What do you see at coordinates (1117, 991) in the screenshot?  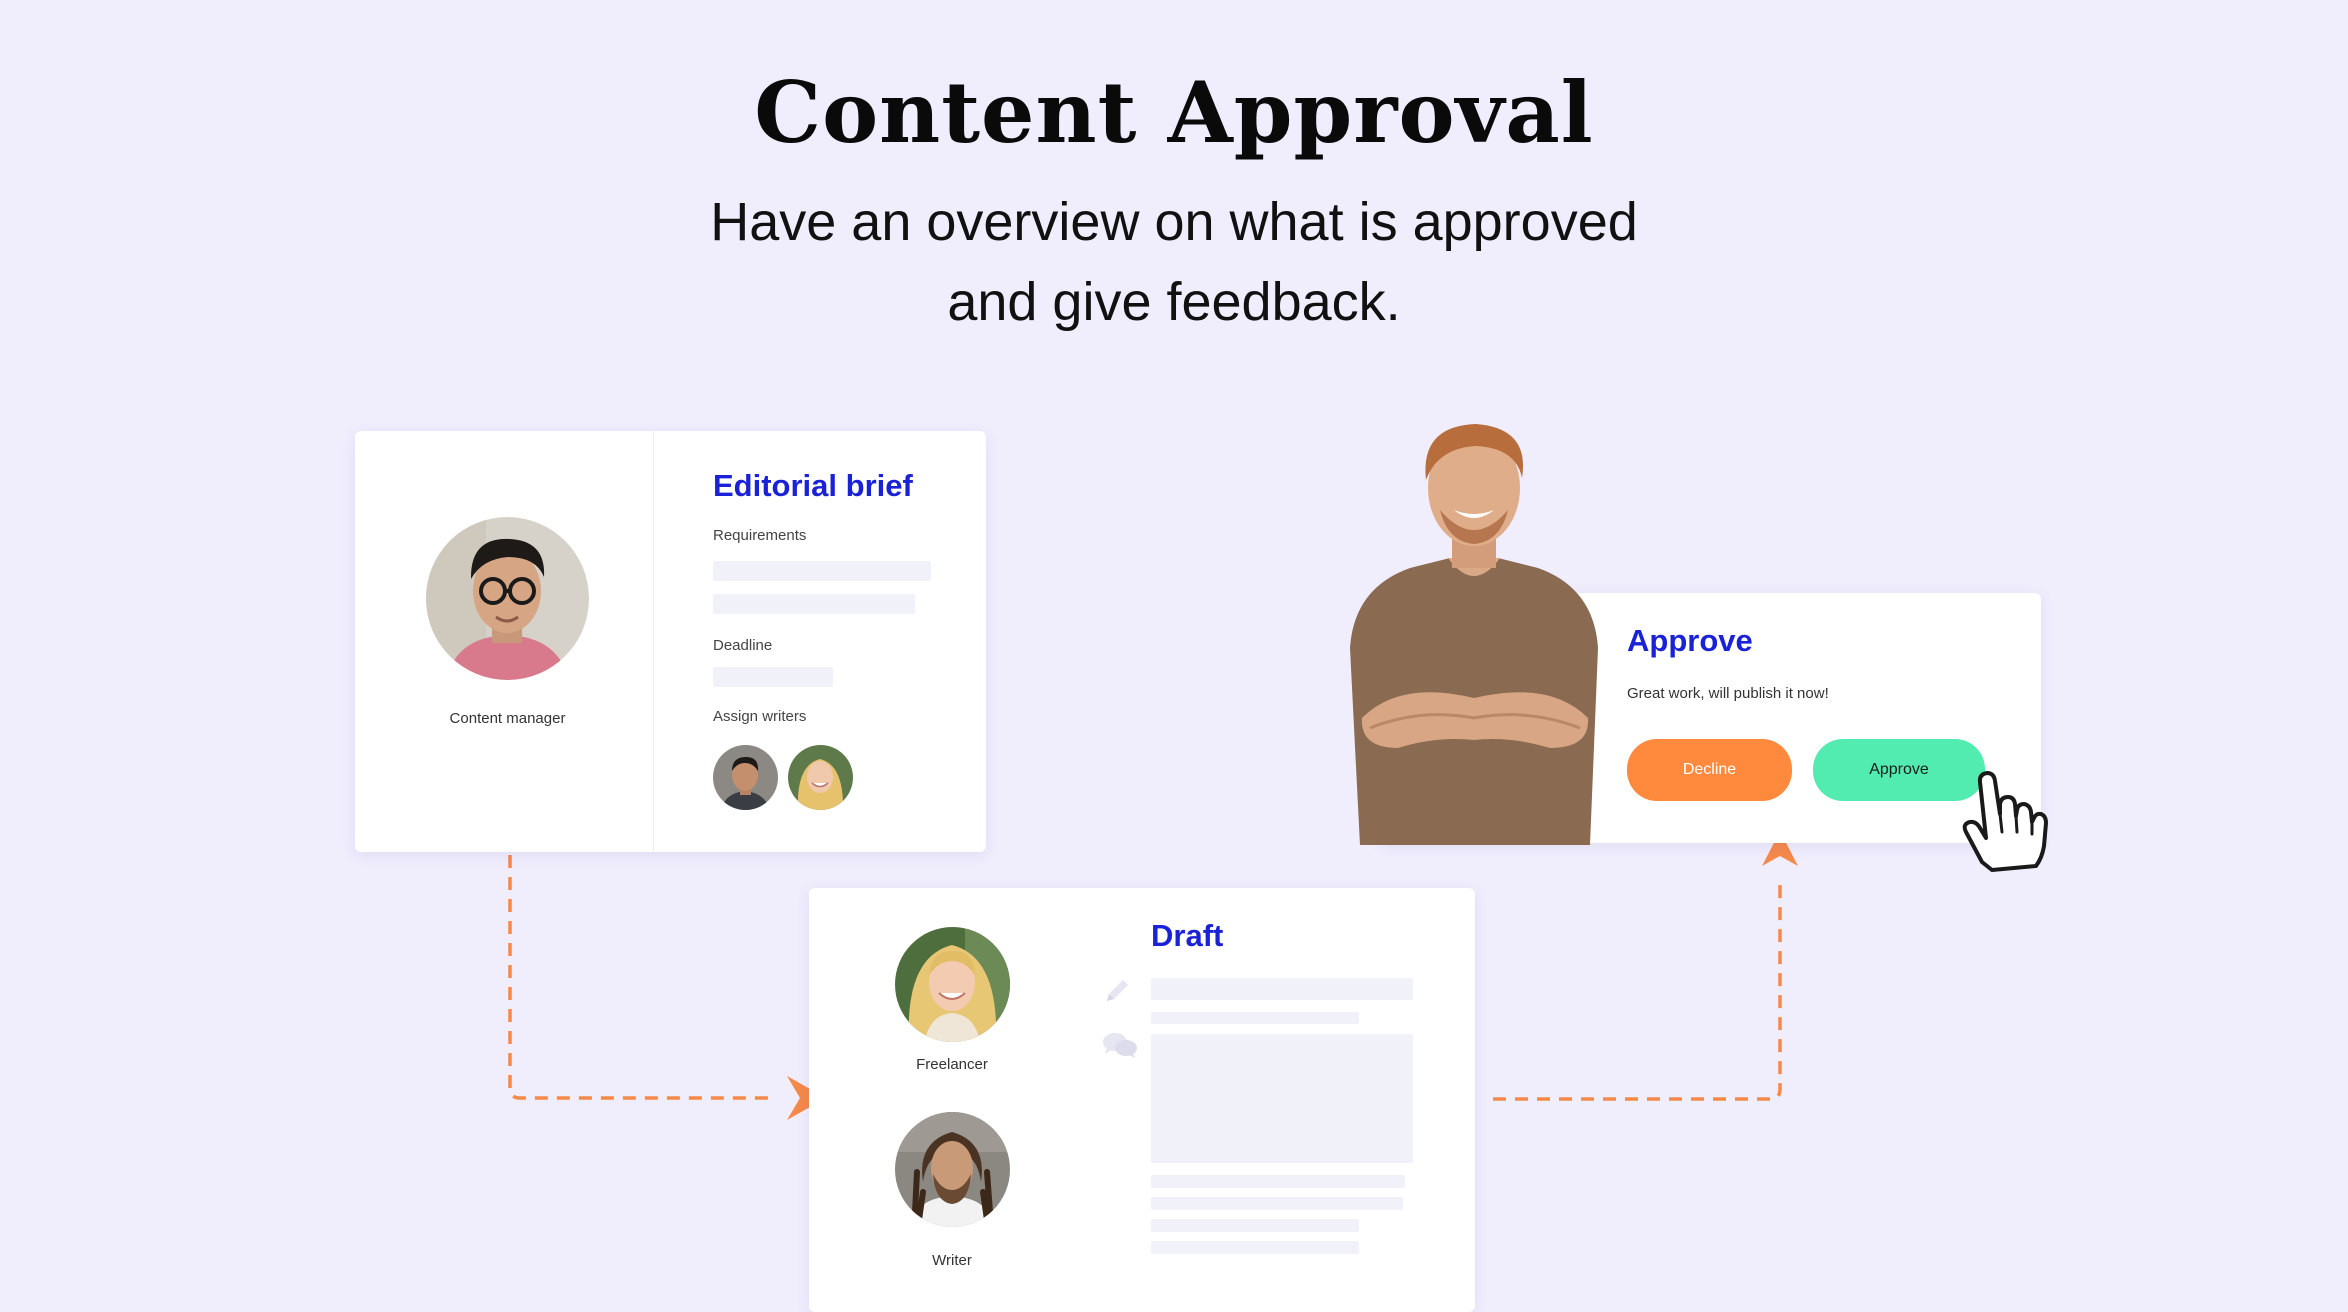 I see `pencil-icon` at bounding box center [1117, 991].